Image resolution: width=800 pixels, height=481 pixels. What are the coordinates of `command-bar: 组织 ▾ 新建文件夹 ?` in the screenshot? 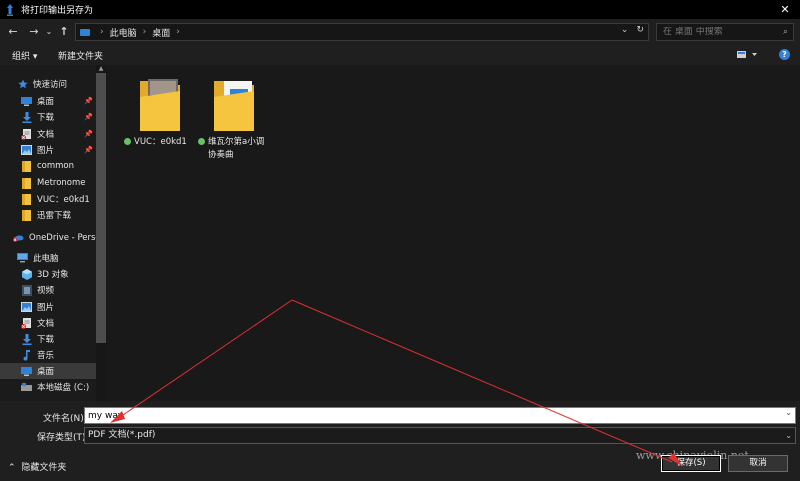 It's located at (400, 55).